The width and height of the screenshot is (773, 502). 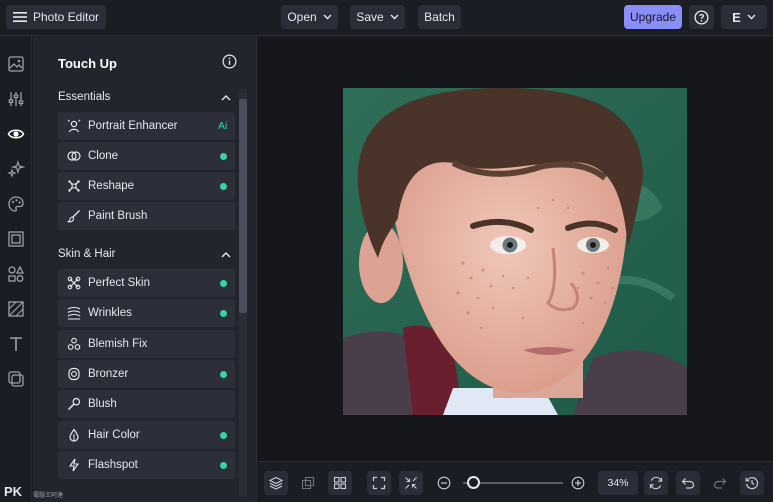 What do you see at coordinates (302, 17) in the screenshot?
I see `open-label: Open` at bounding box center [302, 17].